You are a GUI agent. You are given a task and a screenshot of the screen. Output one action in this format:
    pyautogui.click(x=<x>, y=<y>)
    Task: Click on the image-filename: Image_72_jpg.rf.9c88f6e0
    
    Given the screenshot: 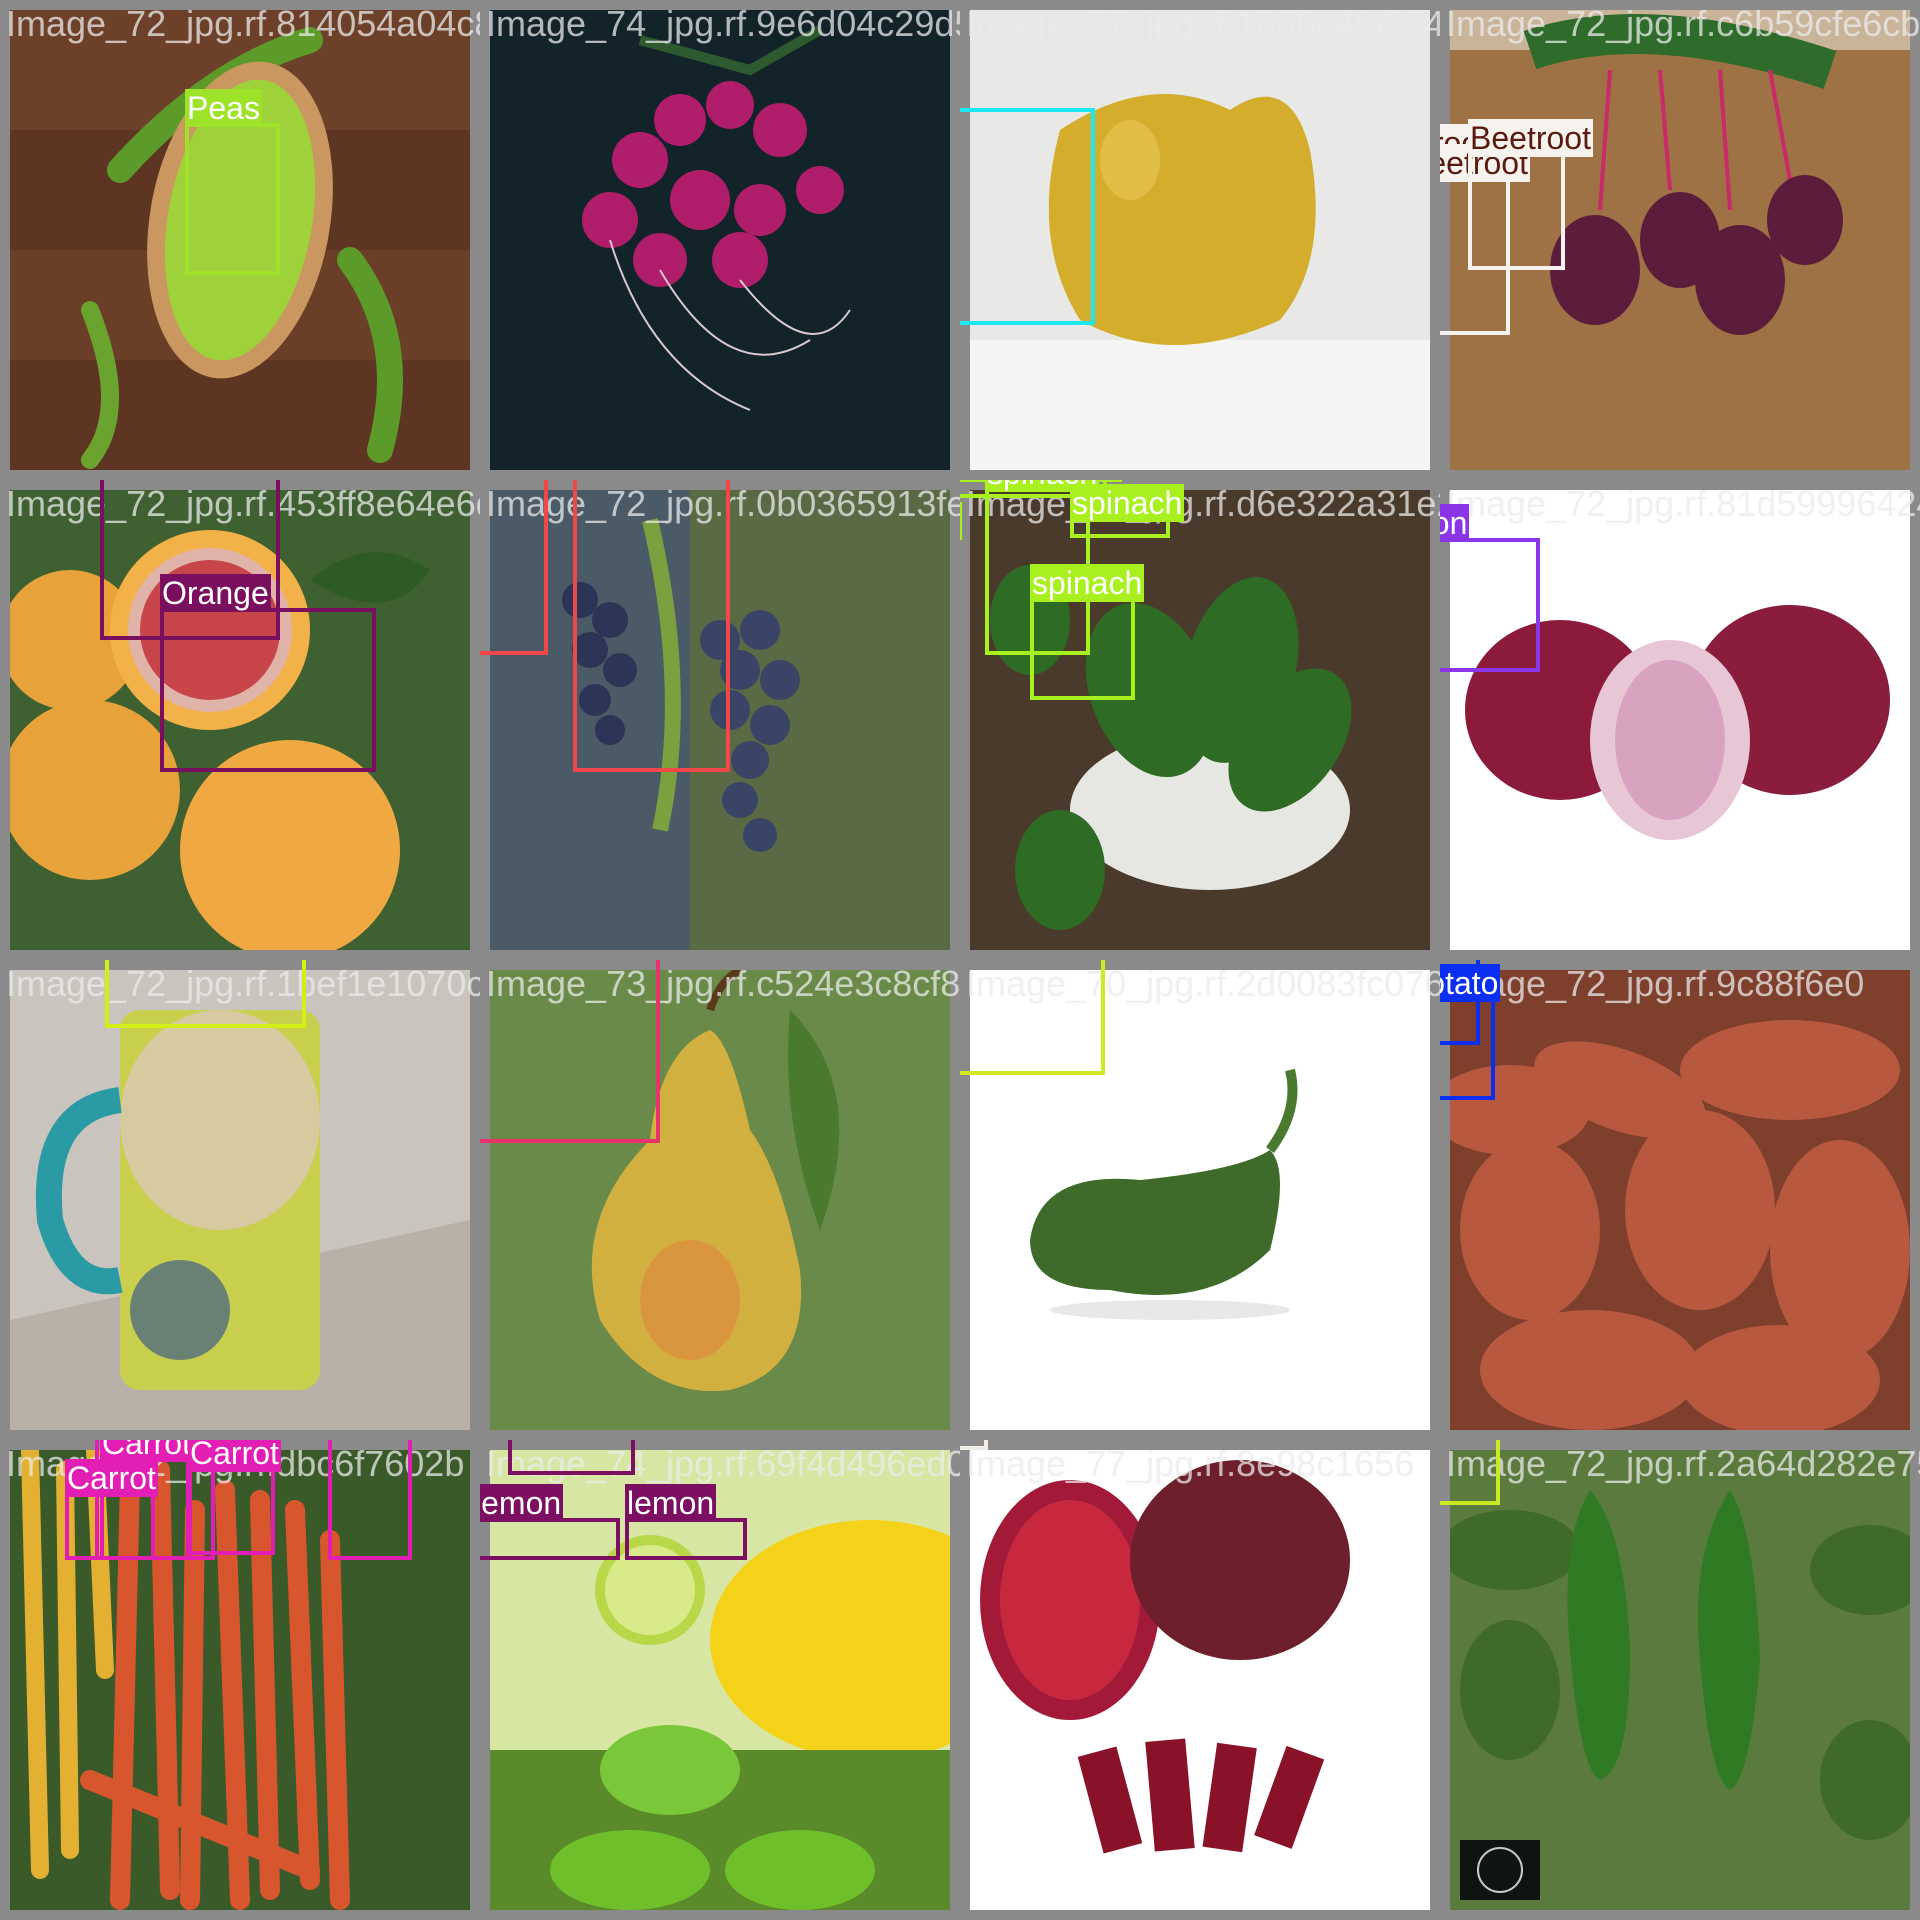 What is the action you would take?
    pyautogui.click(x=1655, y=983)
    